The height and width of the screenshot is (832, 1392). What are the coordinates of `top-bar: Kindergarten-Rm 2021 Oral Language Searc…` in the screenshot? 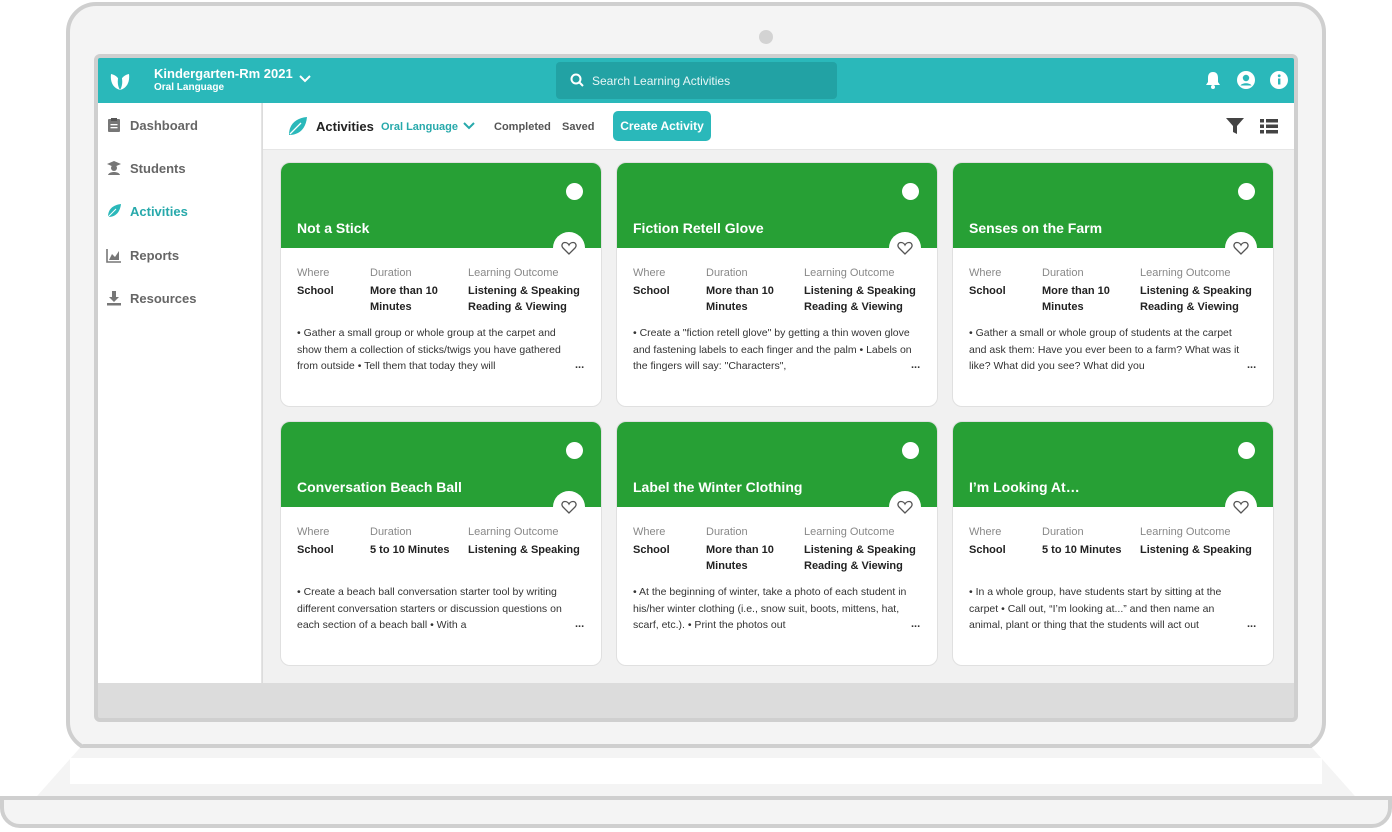 It's located at (696, 80).